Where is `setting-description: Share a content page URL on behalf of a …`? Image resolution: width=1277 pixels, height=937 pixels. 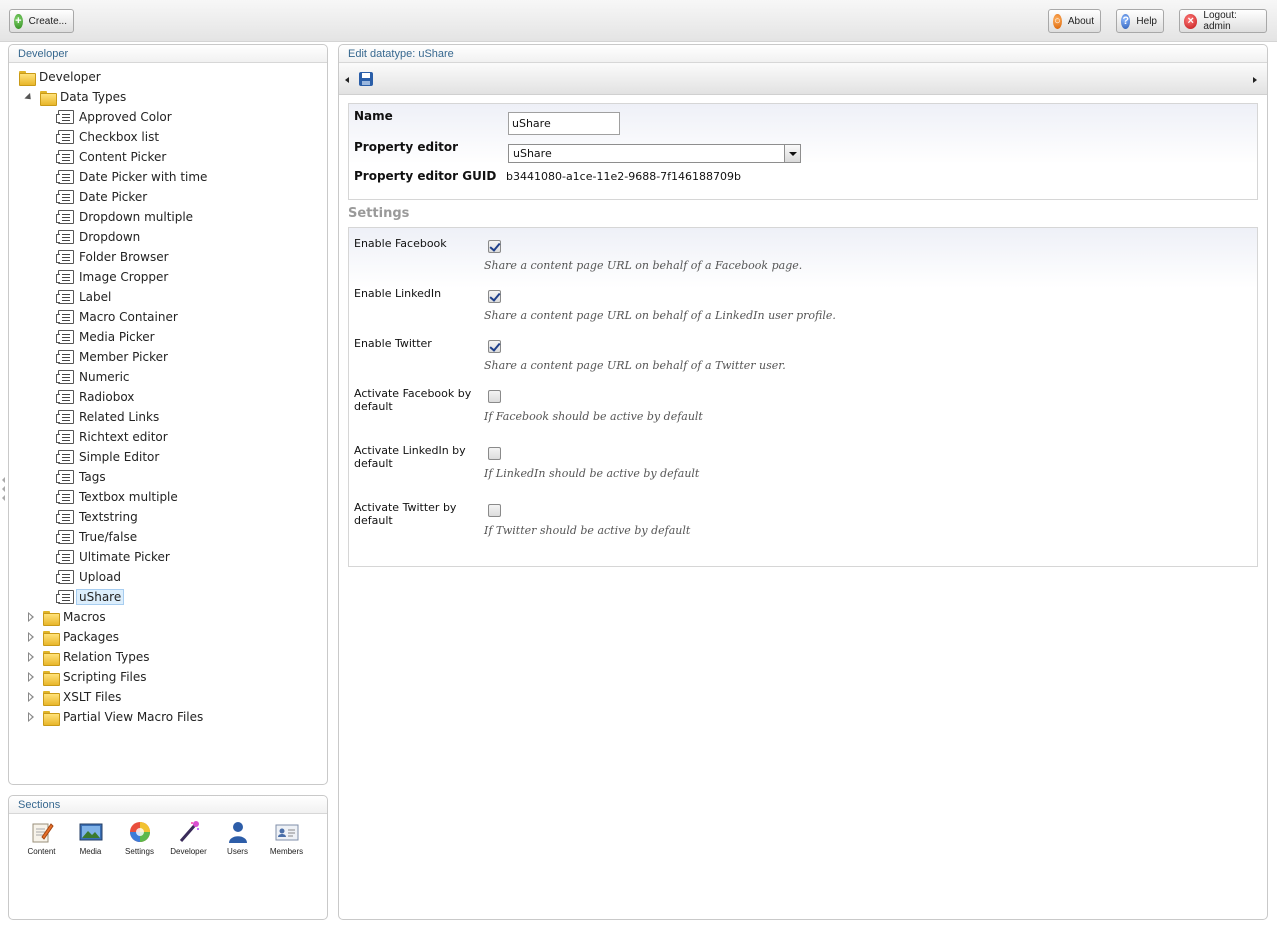
setting-description: Share a content page URL on behalf of a … is located at coordinates (660, 315).